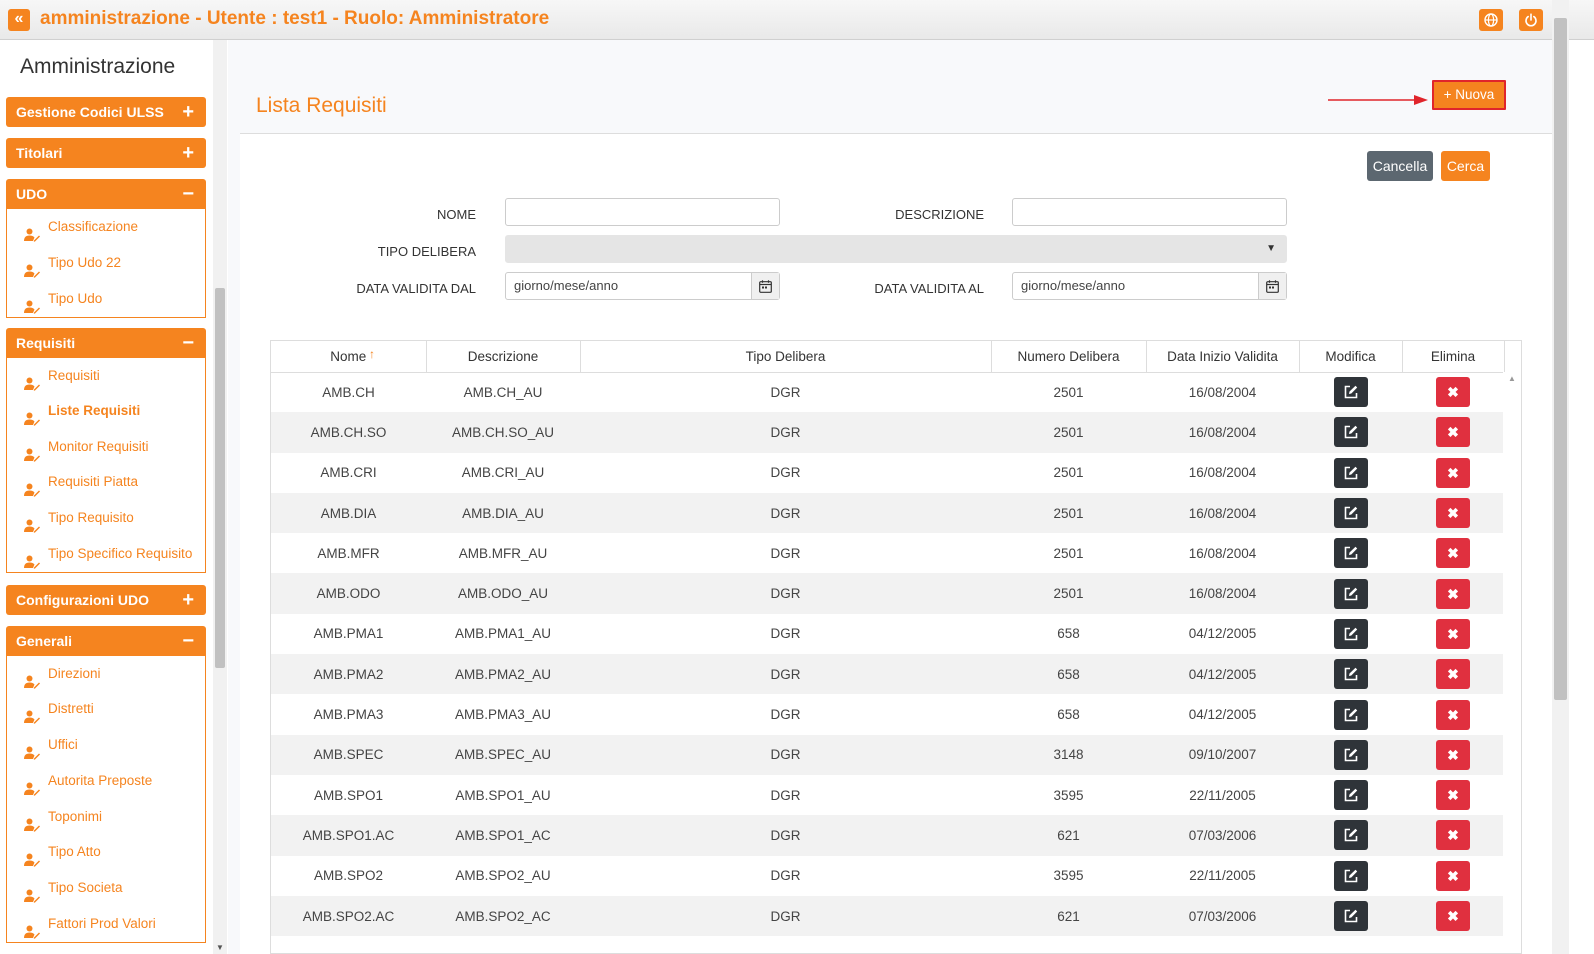 The width and height of the screenshot is (1594, 954). What do you see at coordinates (106, 600) in the screenshot?
I see `sidebar-section-configurazioni-udo: Configurazioni UDO +` at bounding box center [106, 600].